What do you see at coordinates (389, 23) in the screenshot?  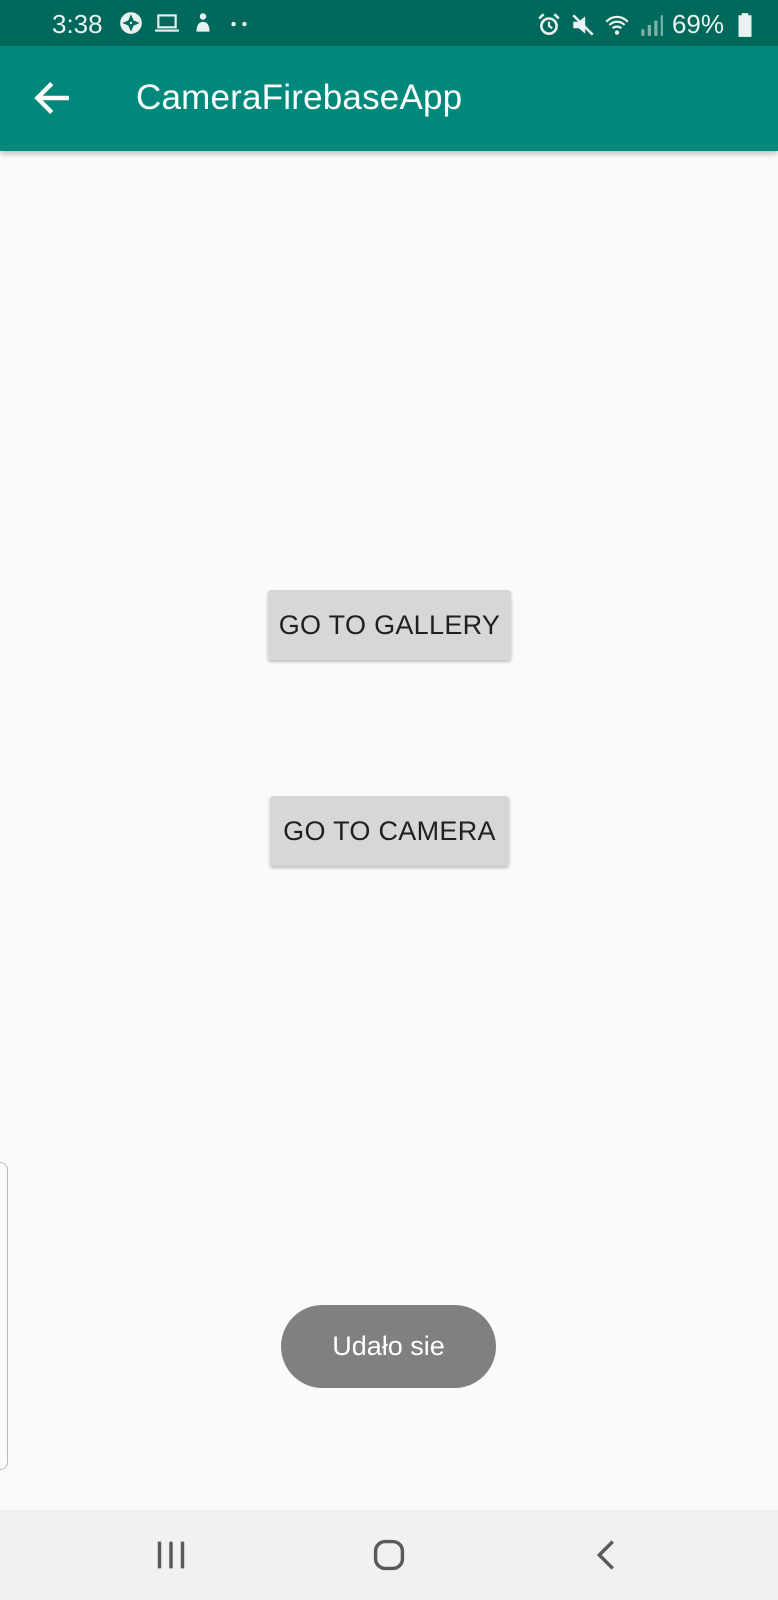 I see `status-bar: 3:38 69%` at bounding box center [389, 23].